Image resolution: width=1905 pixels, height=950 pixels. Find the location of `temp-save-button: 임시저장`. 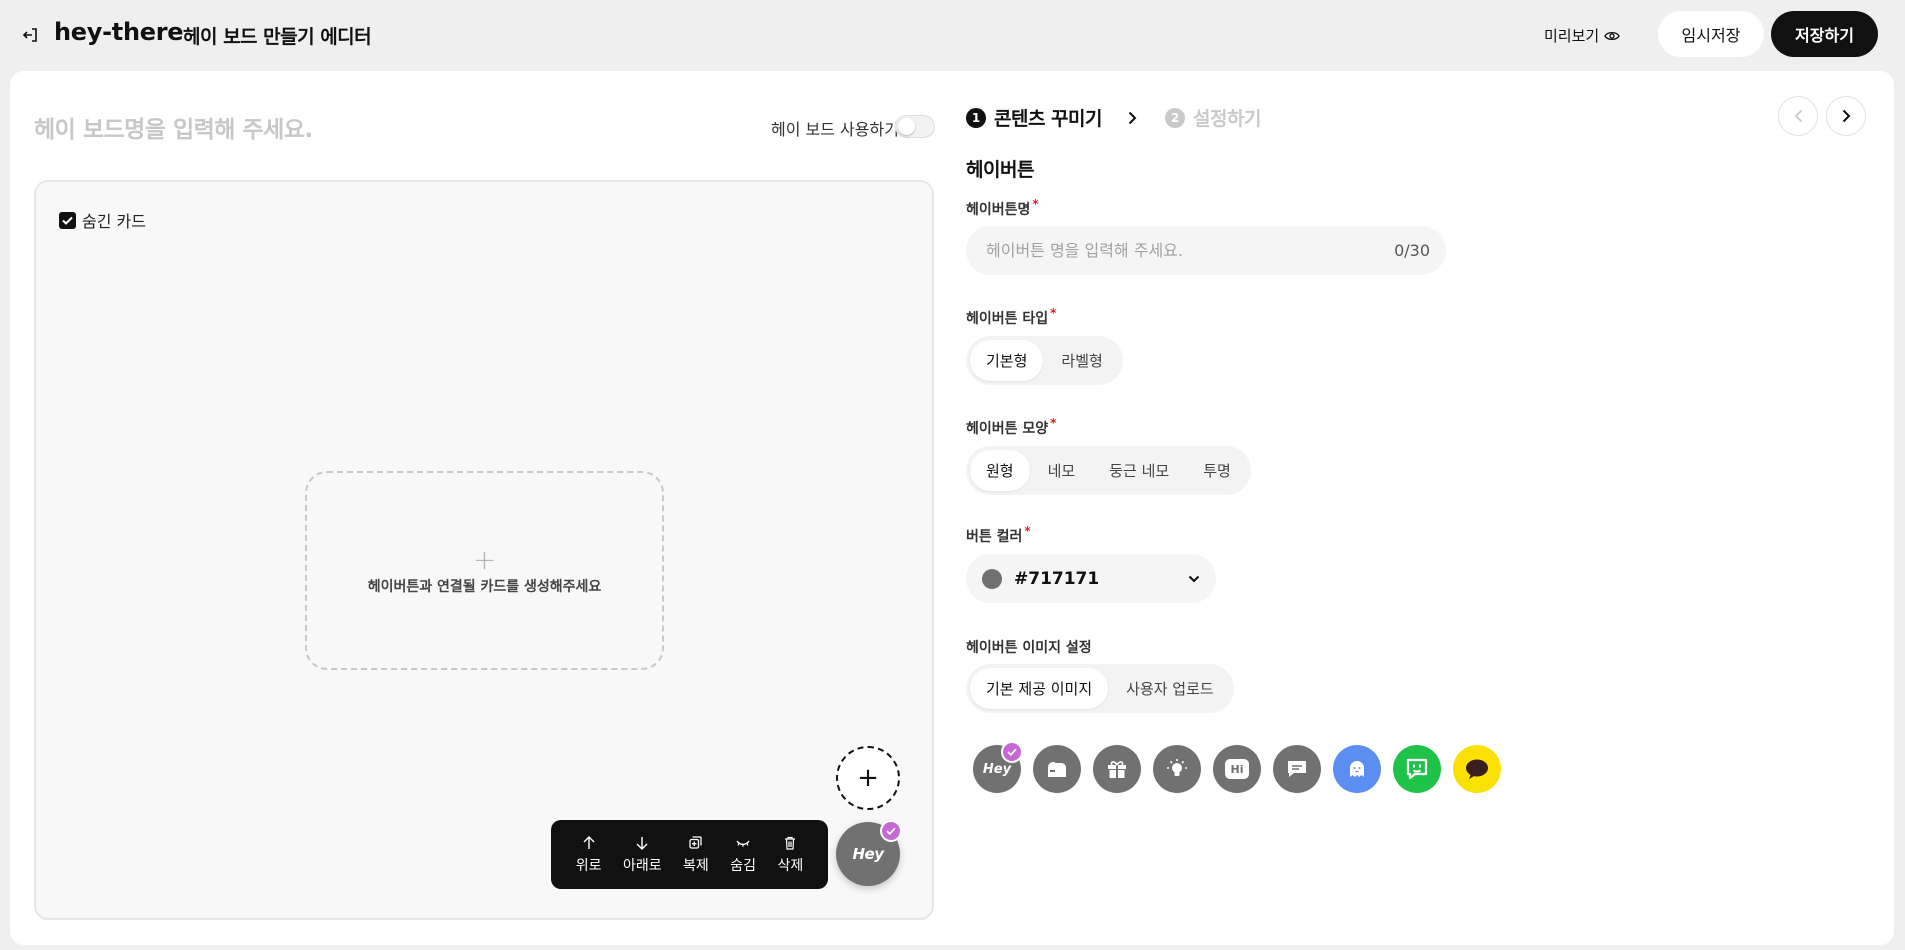

temp-save-button: 임시저장 is located at coordinates (1711, 34).